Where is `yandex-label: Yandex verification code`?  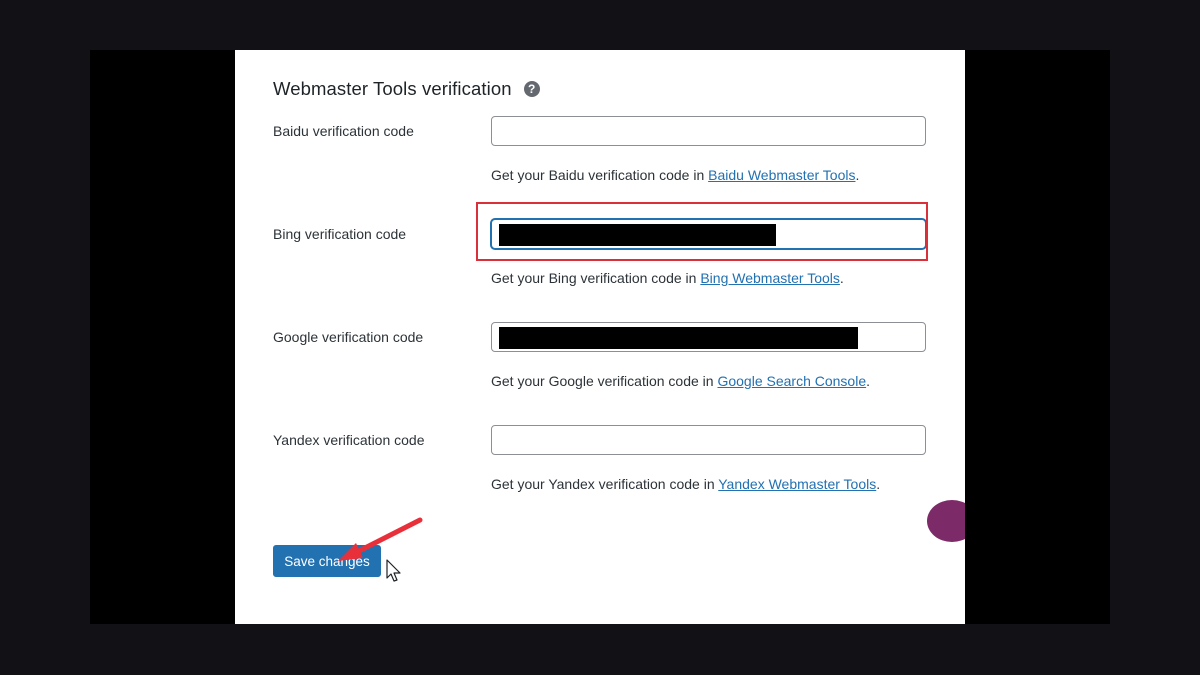 yandex-label: Yandex verification code is located at coordinates (349, 440).